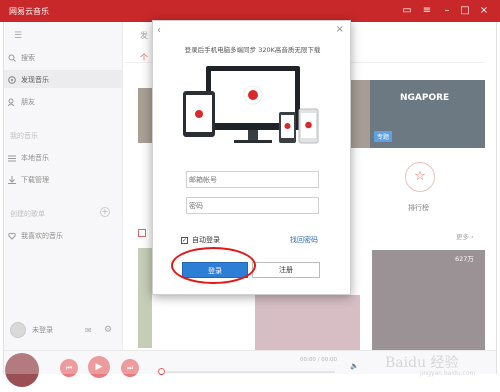 This screenshot has width=500, height=392. What do you see at coordinates (448, 373) in the screenshot?
I see `watermark-url: jingyan.baidu.com` at bounding box center [448, 373].